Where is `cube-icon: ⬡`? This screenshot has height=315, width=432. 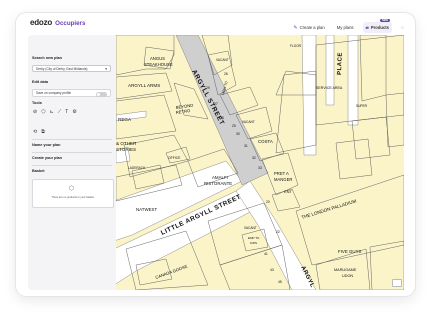 cube-icon: ⬡ is located at coordinates (72, 189).